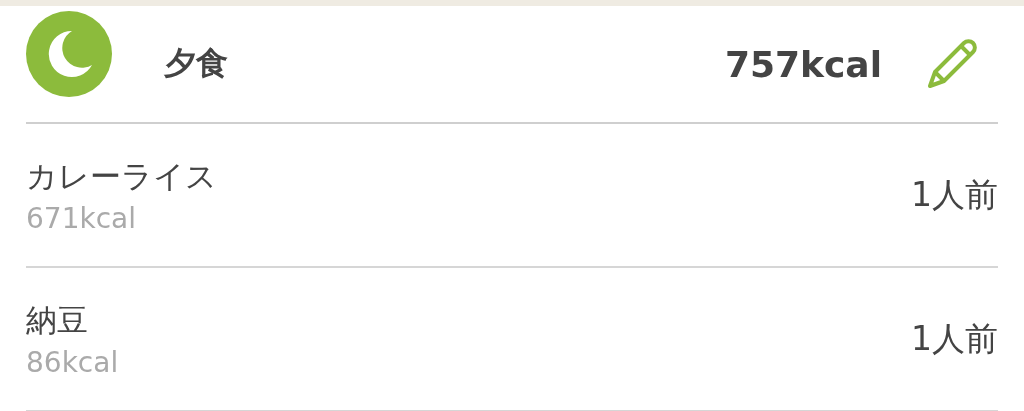 This screenshot has width=1024, height=411. Describe the element at coordinates (122, 176) in the screenshot. I see `food-name: カレーライス` at that location.